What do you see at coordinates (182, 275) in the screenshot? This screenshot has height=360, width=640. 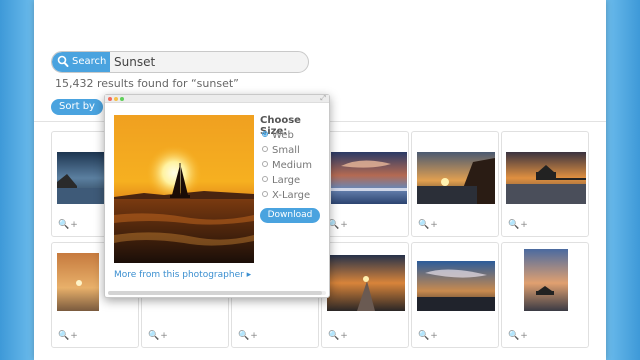 I see `more-from-photographer-link: More from this photographer ▸` at bounding box center [182, 275].